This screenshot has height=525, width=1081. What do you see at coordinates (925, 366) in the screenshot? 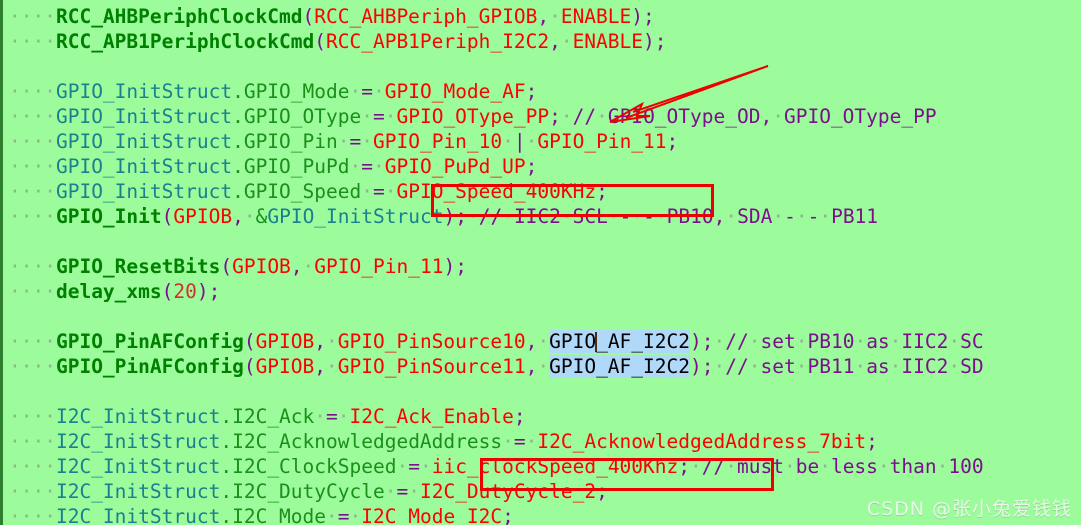
I see `code-token-cmt: IIC2` at bounding box center [925, 366].